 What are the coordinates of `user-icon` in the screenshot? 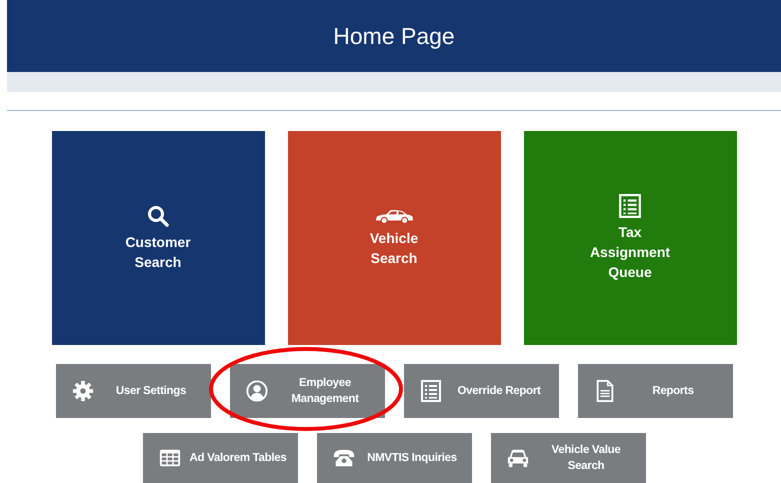 It's located at (257, 391).